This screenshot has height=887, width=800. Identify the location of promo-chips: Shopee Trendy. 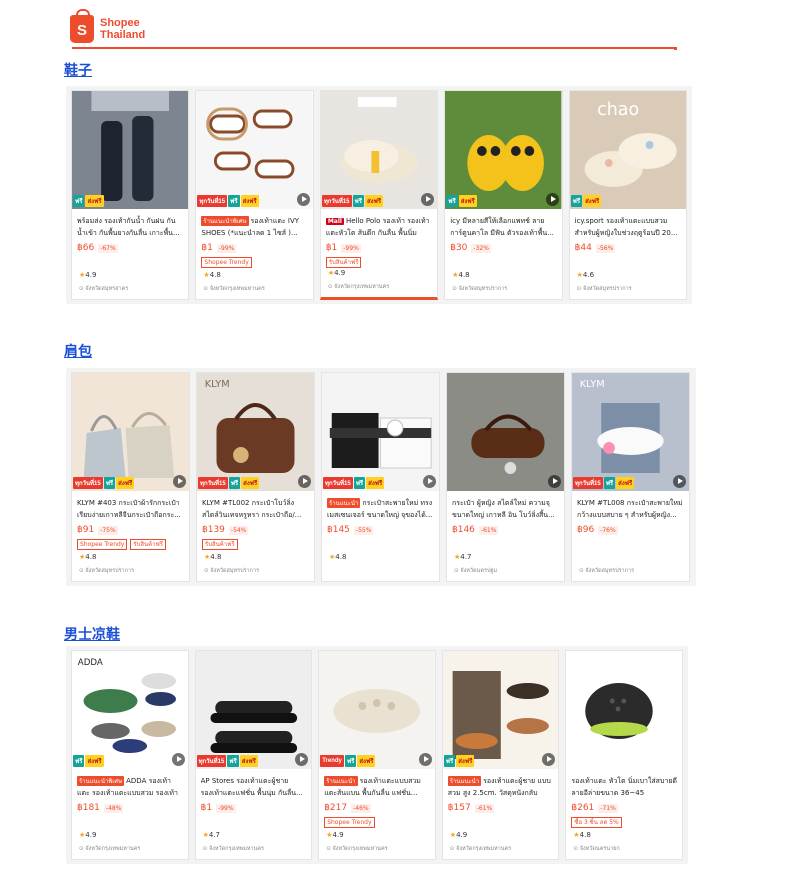
(377, 822).